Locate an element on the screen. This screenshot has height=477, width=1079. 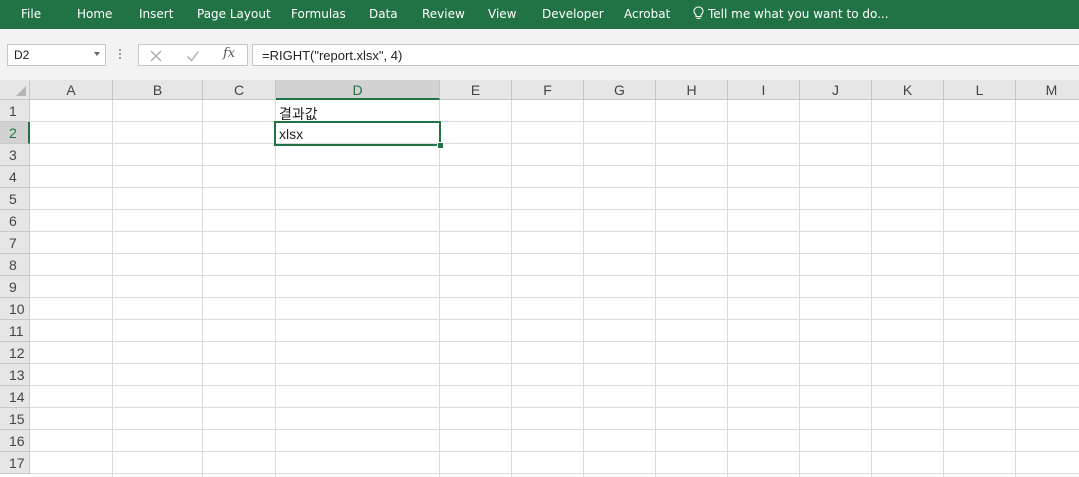
row-header-7: 7 is located at coordinates (15, 243).